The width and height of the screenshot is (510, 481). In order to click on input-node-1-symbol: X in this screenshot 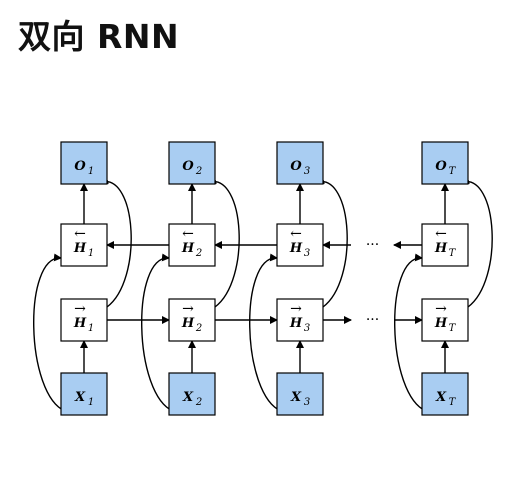, I will do `click(80, 397)`.